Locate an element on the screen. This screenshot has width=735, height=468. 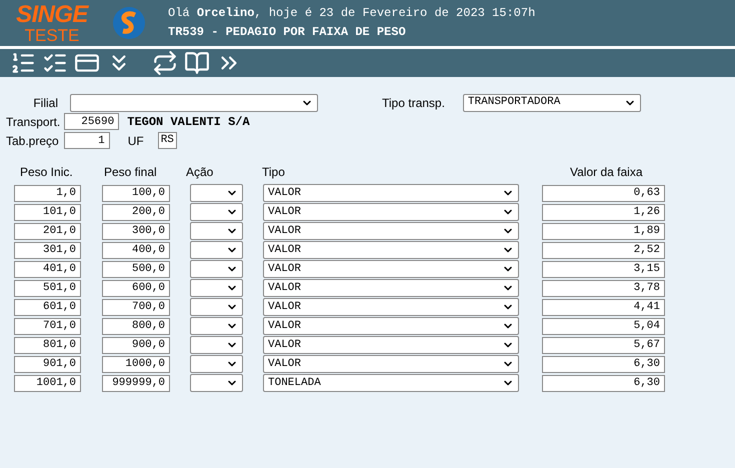
valor-faixa-field: 1,26 is located at coordinates (603, 212).